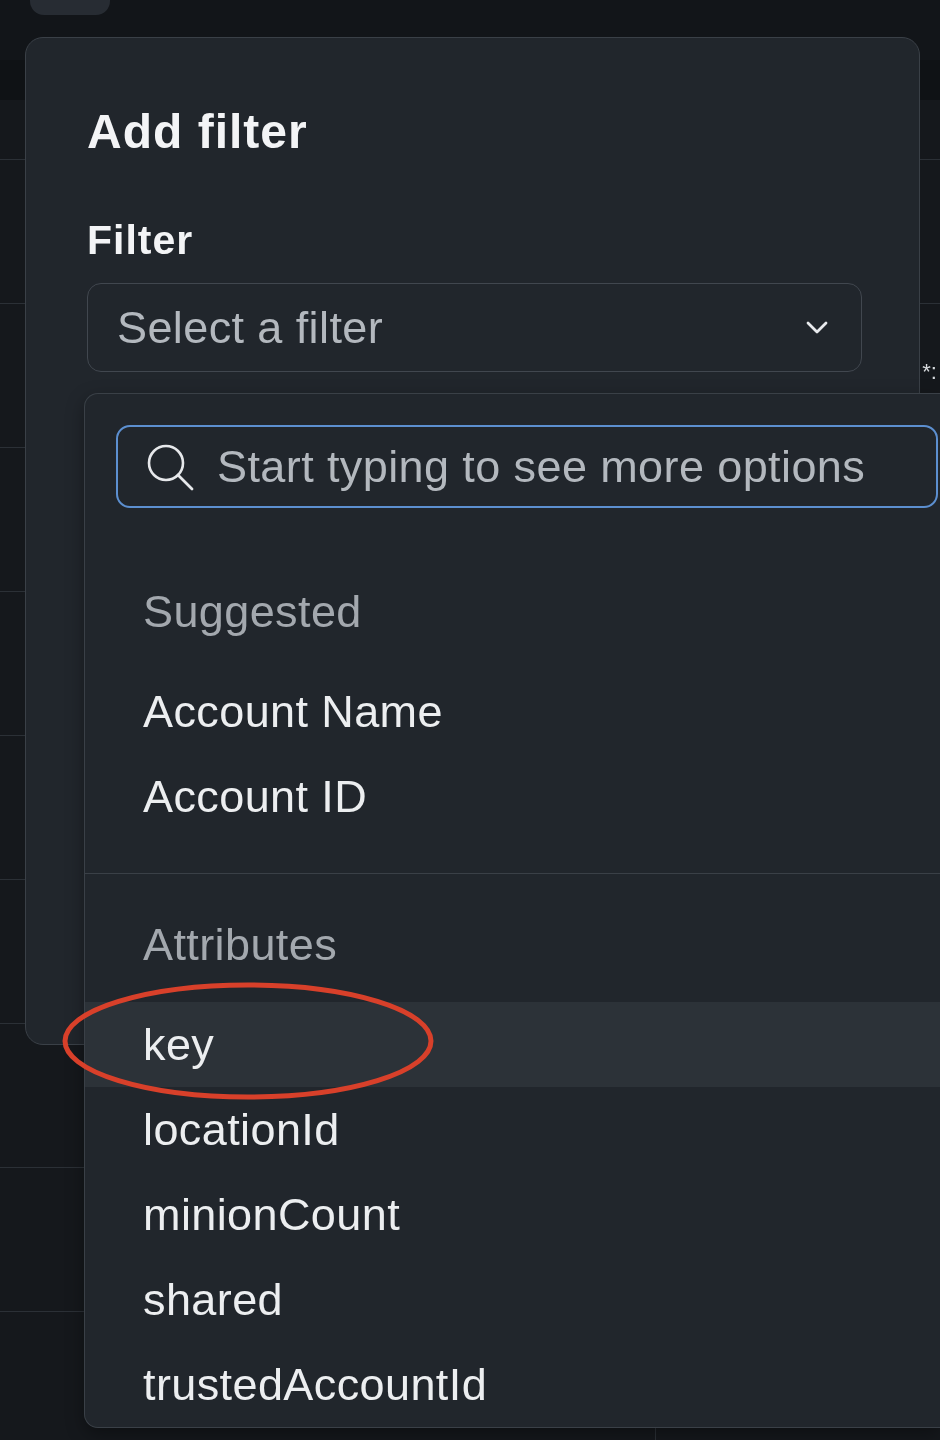  Describe the element at coordinates (817, 327) in the screenshot. I see `chevron-down-icon` at that location.